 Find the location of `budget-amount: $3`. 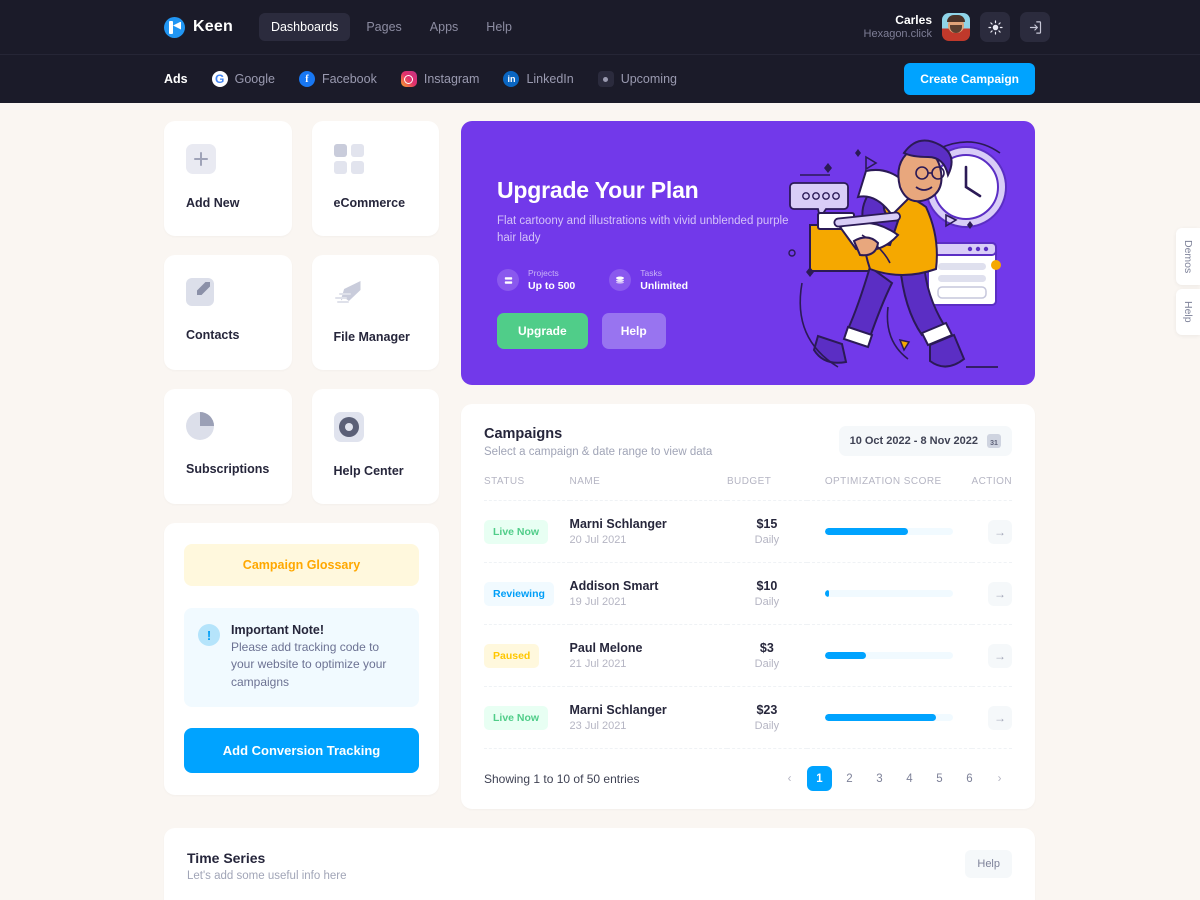

budget-amount: $3 is located at coordinates (766, 648).